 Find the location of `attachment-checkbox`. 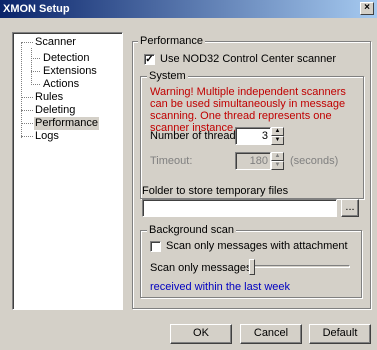

attachment-checkbox is located at coordinates (155, 246).